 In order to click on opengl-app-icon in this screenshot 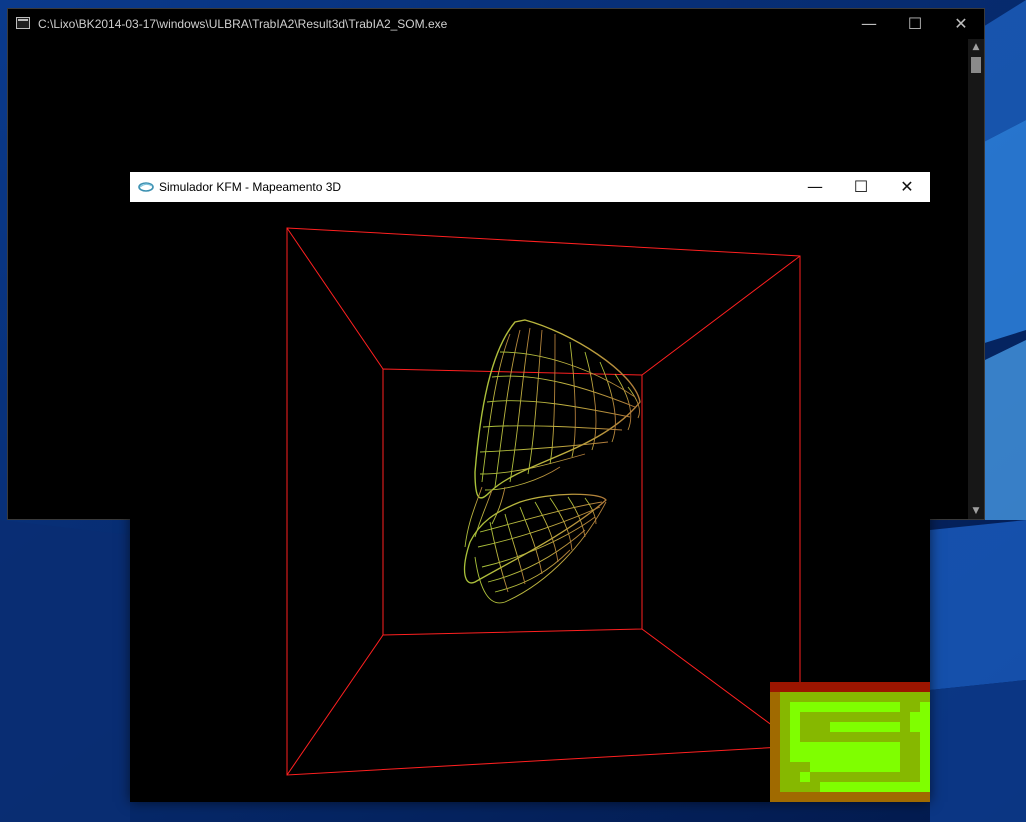, I will do `click(146, 187)`.